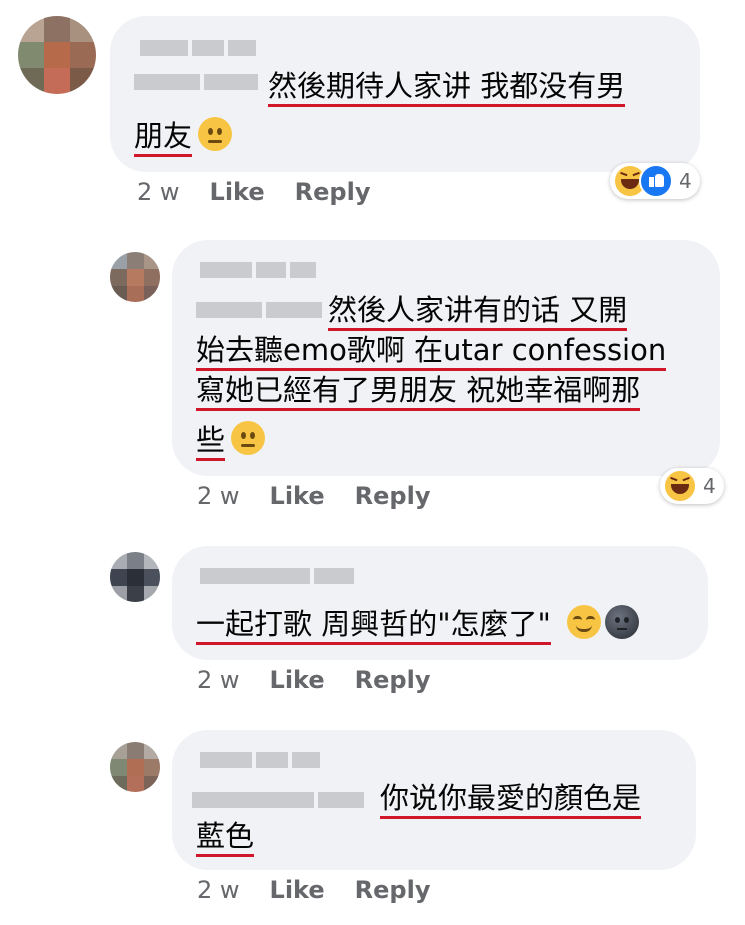 The height and width of the screenshot is (925, 745). I want to click on like-reaction-icon, so click(656, 181).